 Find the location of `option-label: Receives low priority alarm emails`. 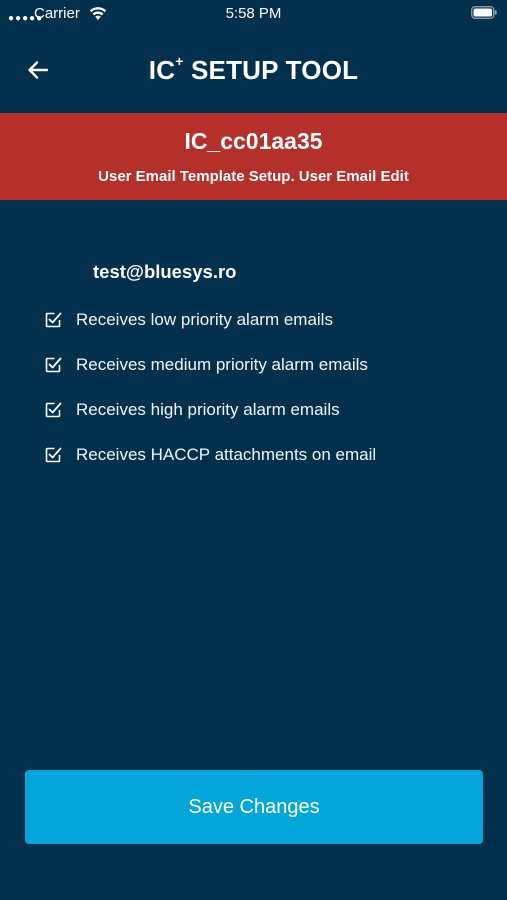

option-label: Receives low priority alarm emails is located at coordinates (204, 319).